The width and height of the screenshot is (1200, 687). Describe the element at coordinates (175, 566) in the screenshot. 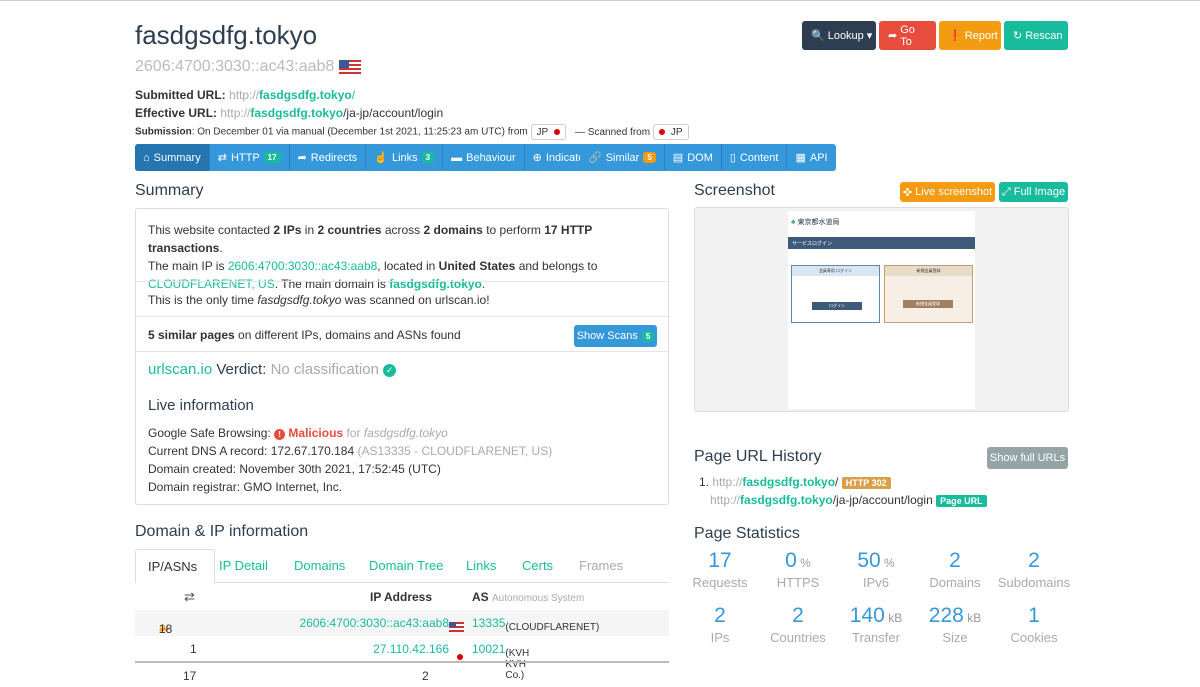

I see `tab-ip-asns: IP/ASNs` at that location.